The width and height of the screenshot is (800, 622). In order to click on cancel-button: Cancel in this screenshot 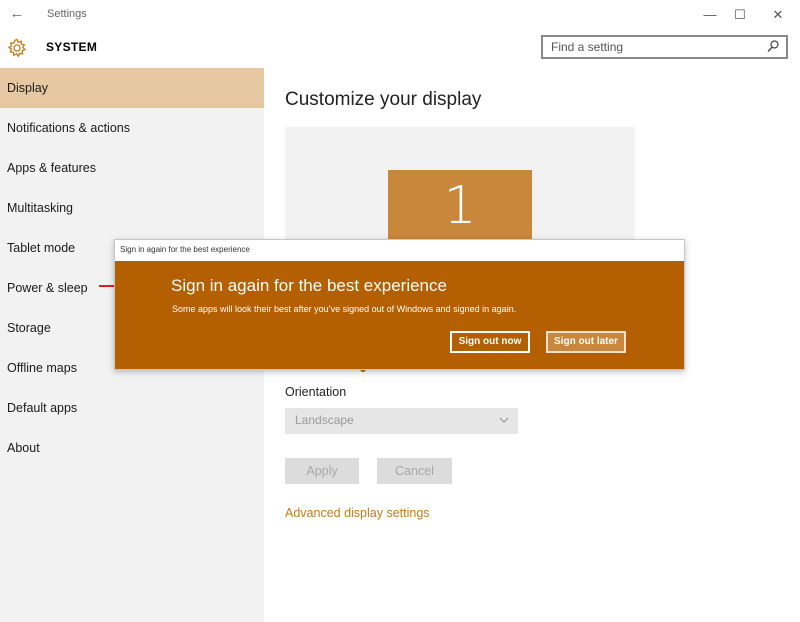, I will do `click(414, 471)`.